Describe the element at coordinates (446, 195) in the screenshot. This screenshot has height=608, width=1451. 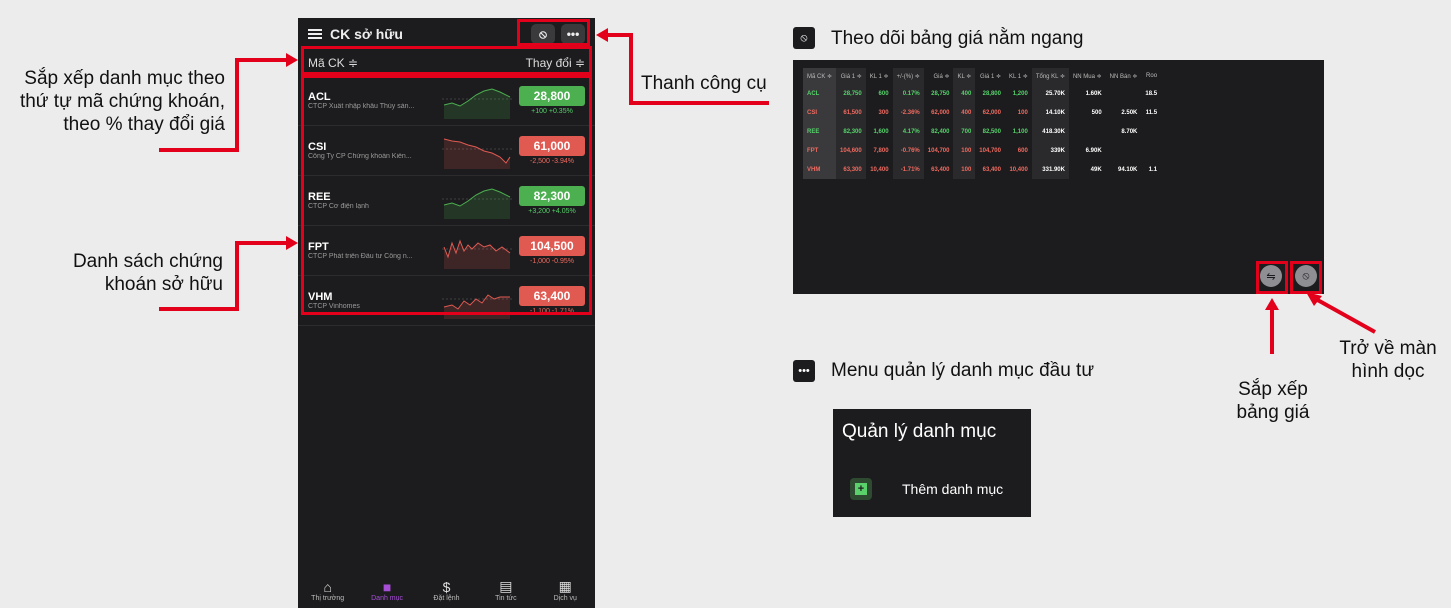
I see `list-highlight` at that location.